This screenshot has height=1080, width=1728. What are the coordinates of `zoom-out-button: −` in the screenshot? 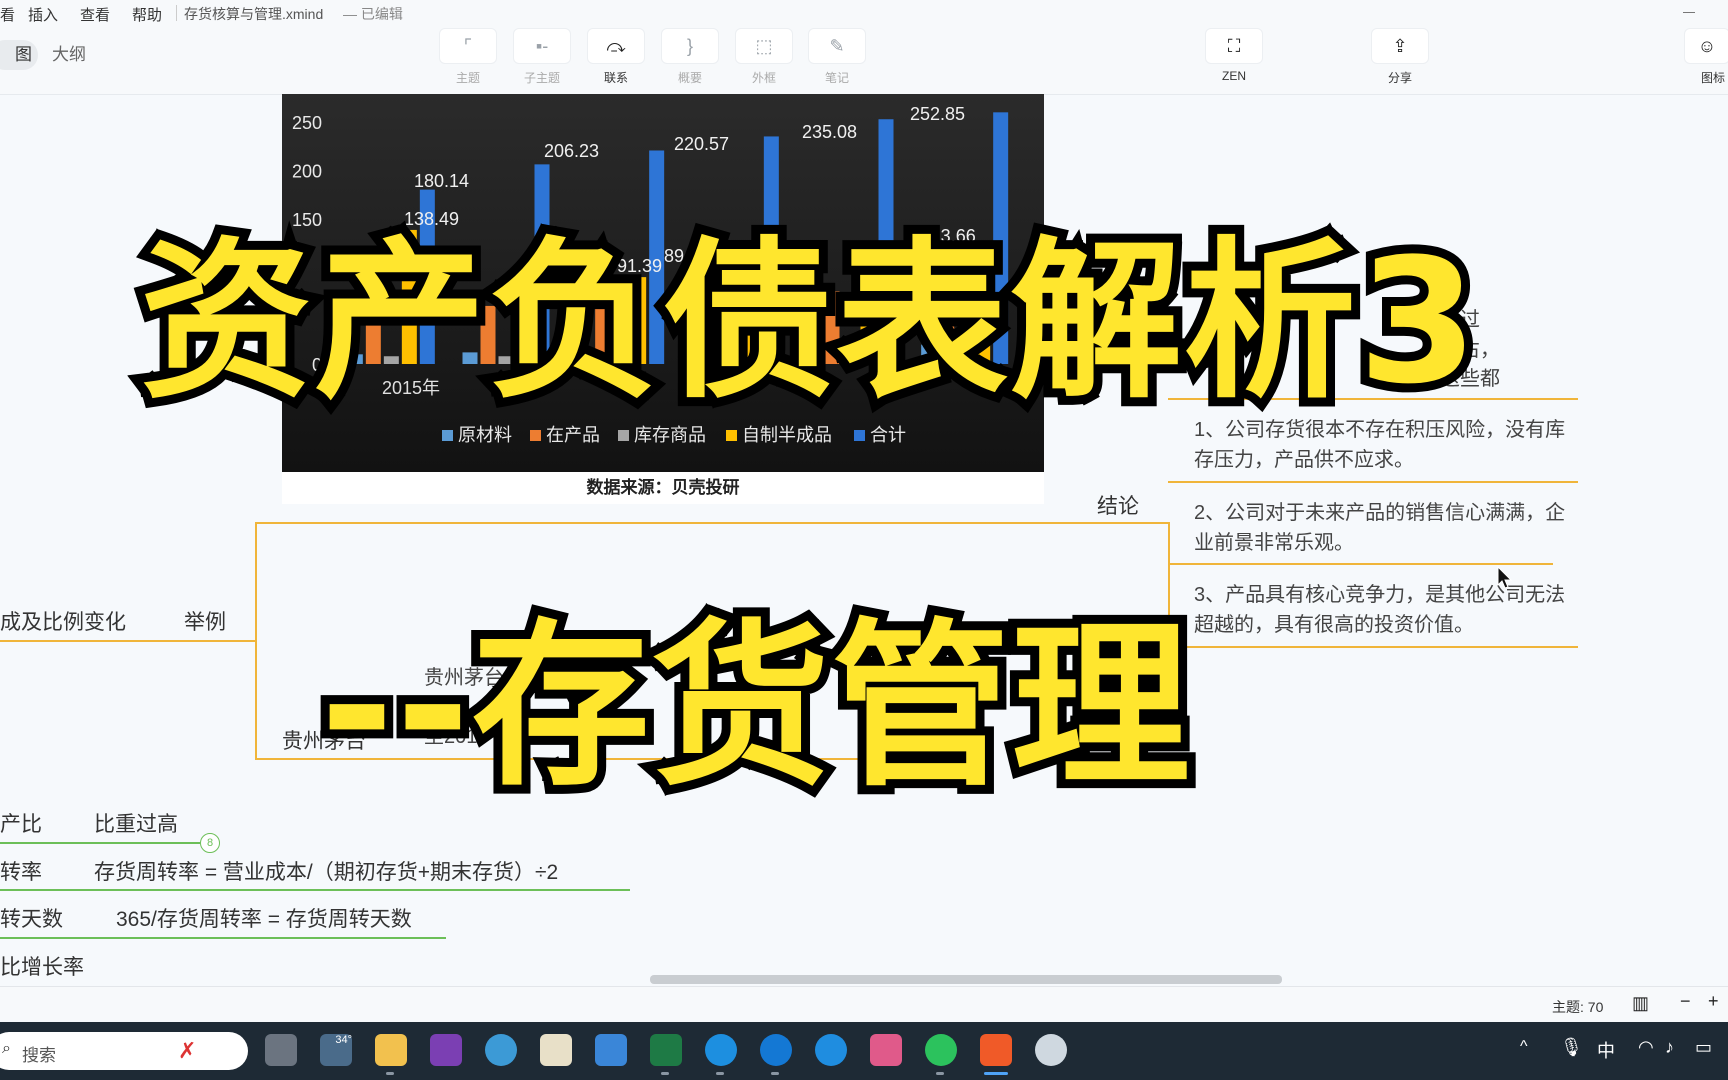 It's located at (1685, 1001).